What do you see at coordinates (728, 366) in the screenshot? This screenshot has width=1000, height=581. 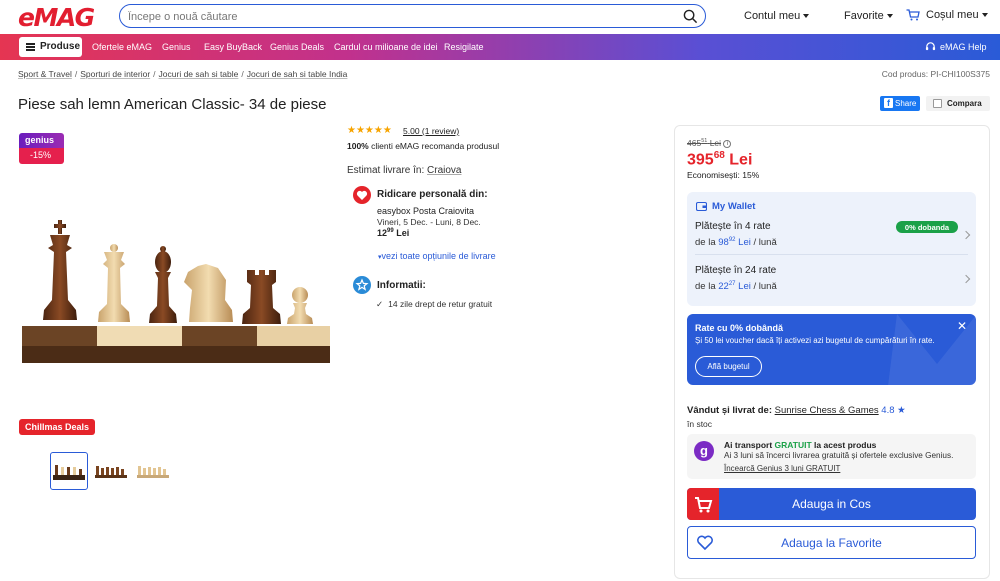 I see `find-budget-button: Află bugetul` at bounding box center [728, 366].